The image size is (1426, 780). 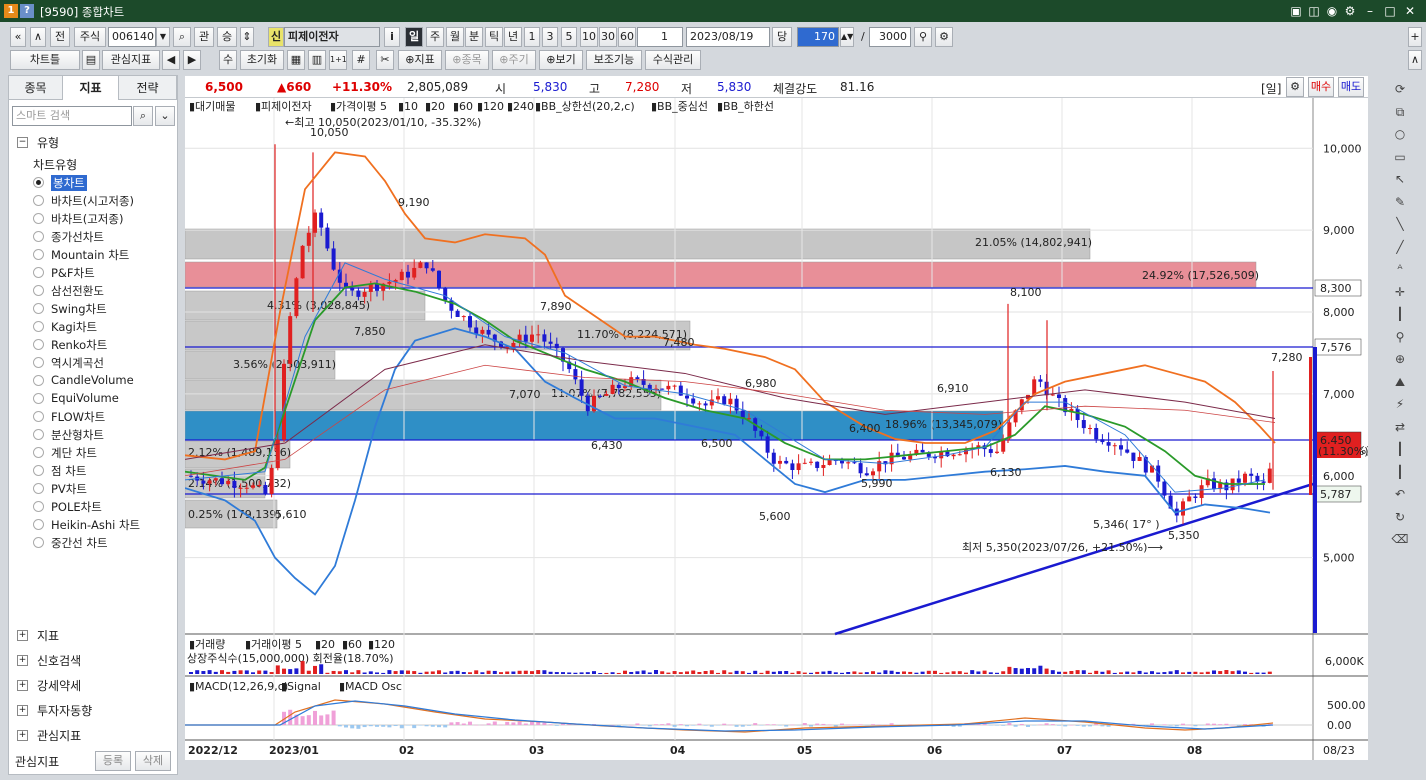 What do you see at coordinates (494, 37) in the screenshot?
I see `period-button: 틱` at bounding box center [494, 37].